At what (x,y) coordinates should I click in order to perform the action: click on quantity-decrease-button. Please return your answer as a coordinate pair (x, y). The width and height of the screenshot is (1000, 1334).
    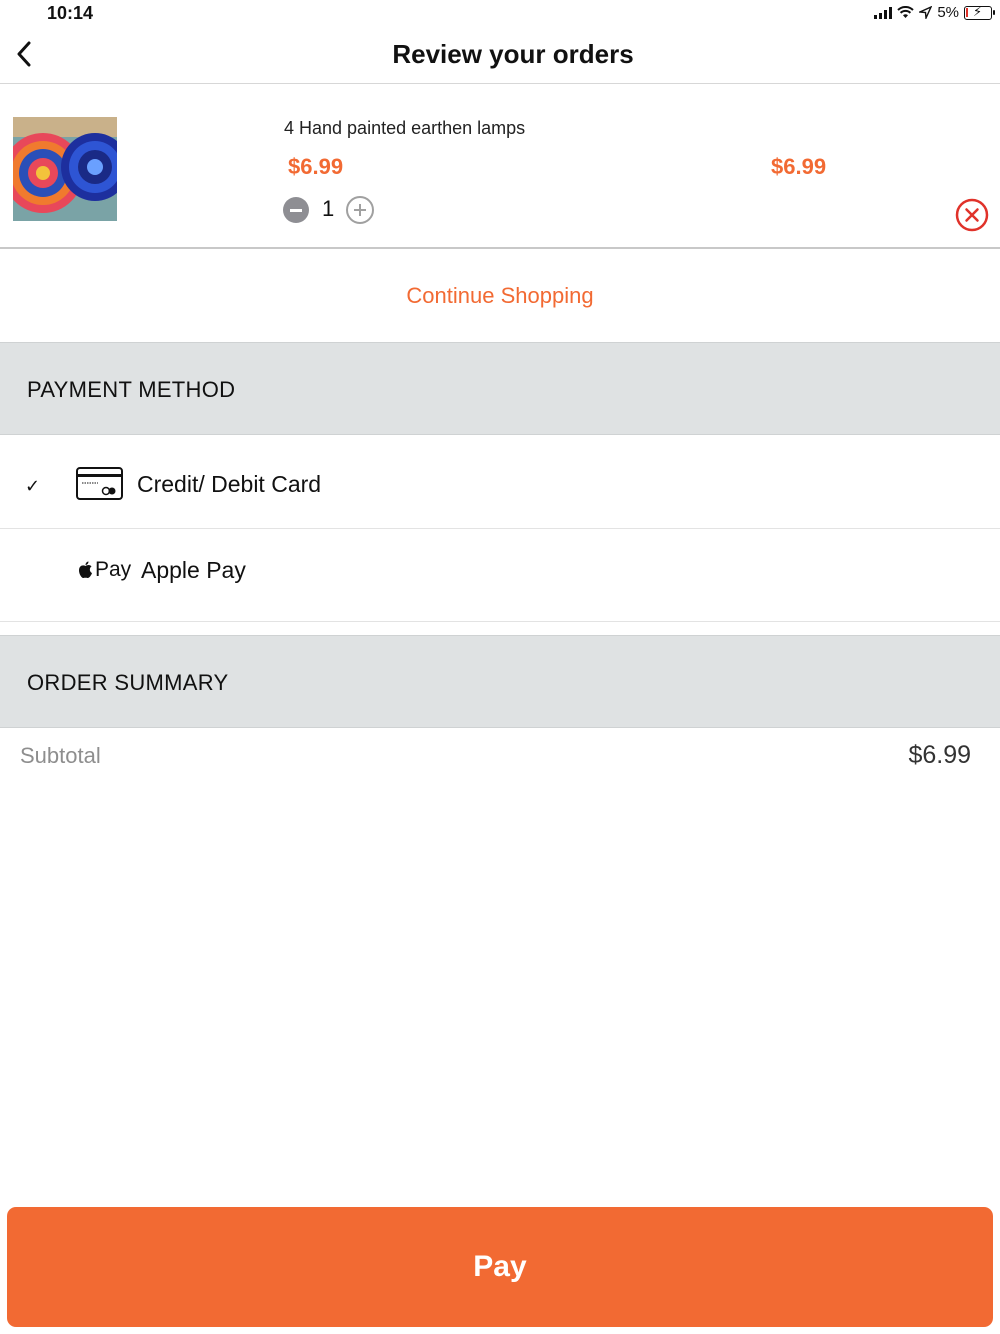
    Looking at the image, I should click on (296, 210).